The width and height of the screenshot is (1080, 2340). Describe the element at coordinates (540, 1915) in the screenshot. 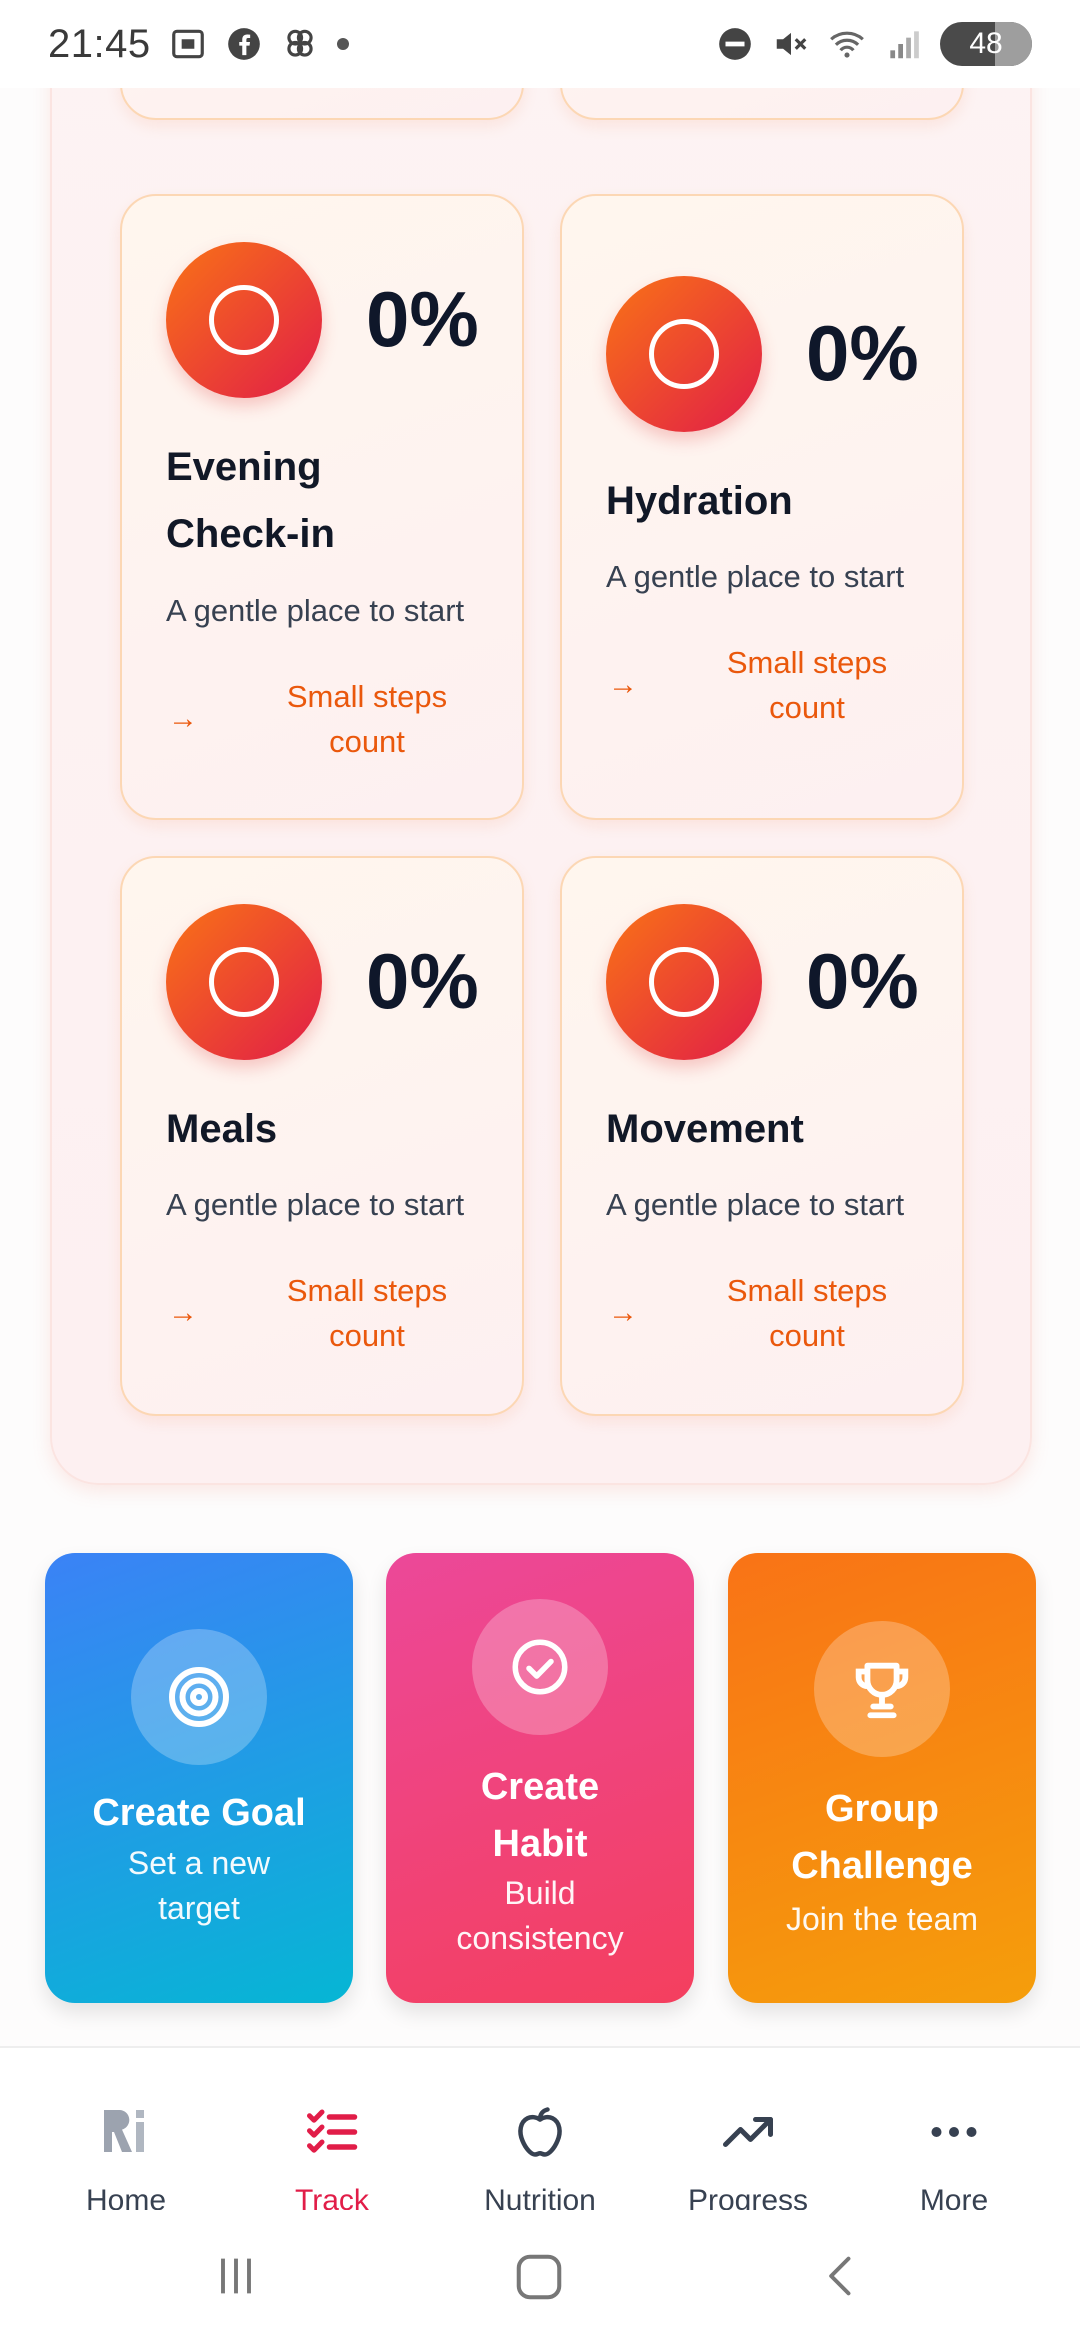

I see `tile-subtitle: Build consistency` at that location.